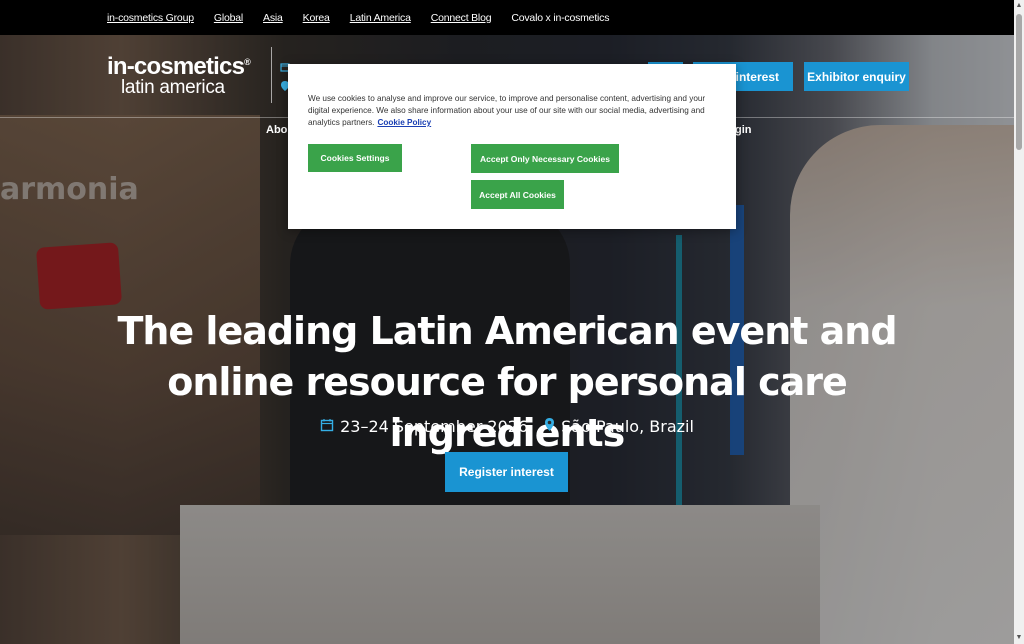 The width and height of the screenshot is (1024, 644). I want to click on topbar-link-korea: Korea, so click(316, 18).